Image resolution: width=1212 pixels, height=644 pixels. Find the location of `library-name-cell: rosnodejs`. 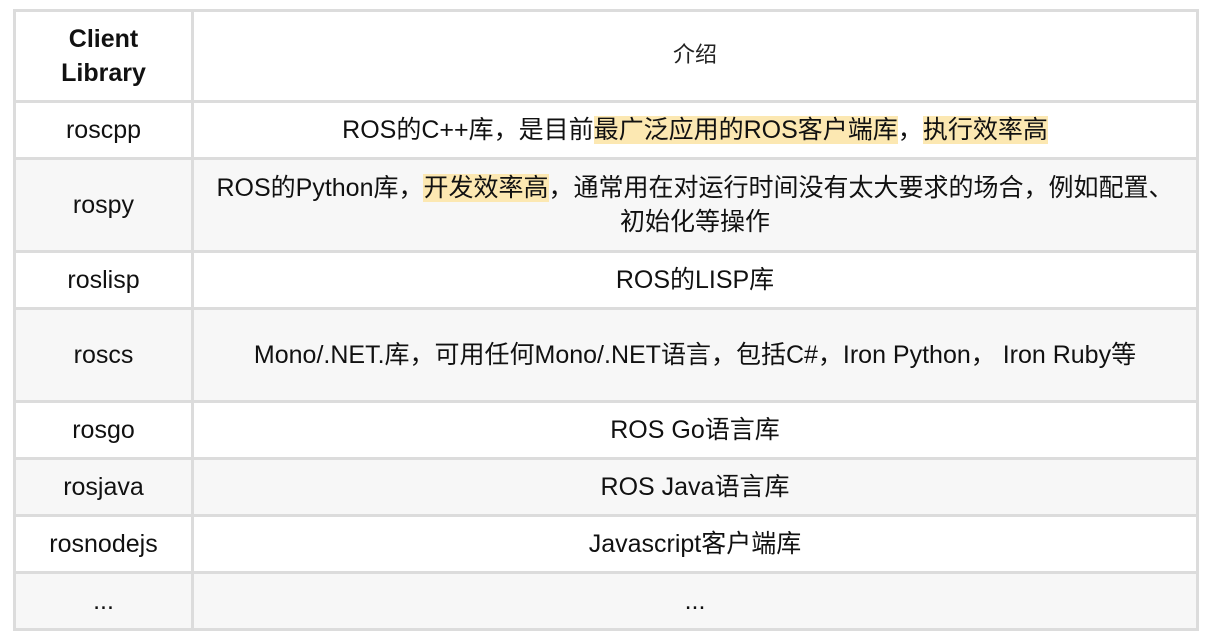

library-name-cell: rosnodejs is located at coordinates (103, 544).